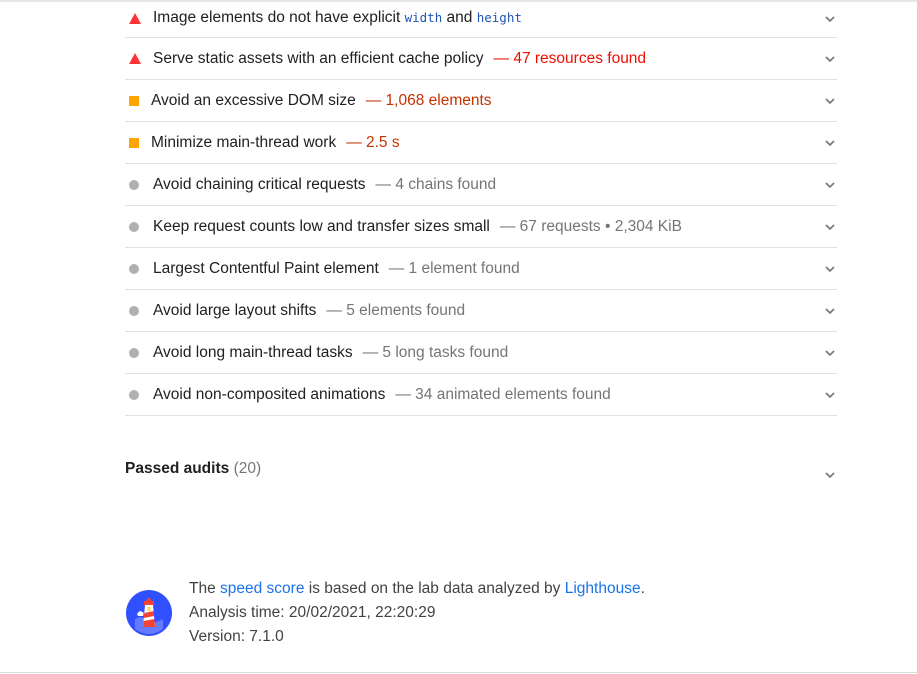 The image size is (917, 674). I want to click on audit-display-value: — 4 chains found, so click(436, 184).